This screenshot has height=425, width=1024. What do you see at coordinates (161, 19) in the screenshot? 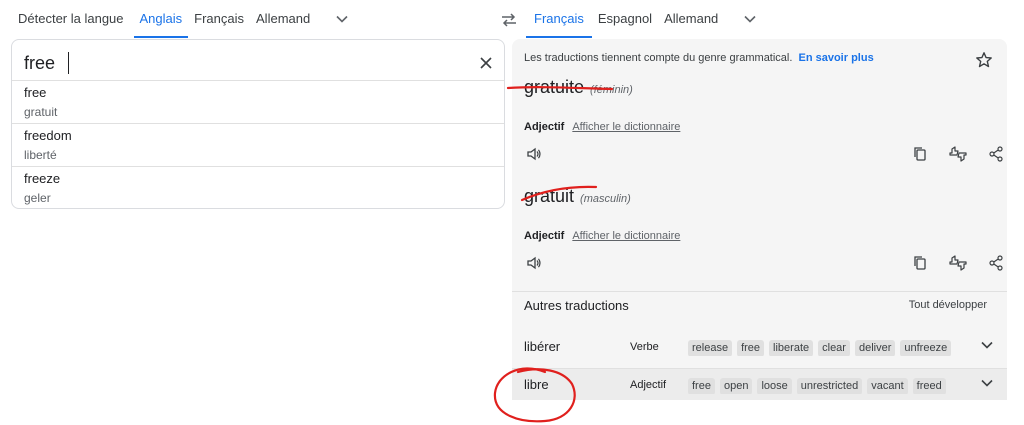
I see `tab-english: Anglais` at bounding box center [161, 19].